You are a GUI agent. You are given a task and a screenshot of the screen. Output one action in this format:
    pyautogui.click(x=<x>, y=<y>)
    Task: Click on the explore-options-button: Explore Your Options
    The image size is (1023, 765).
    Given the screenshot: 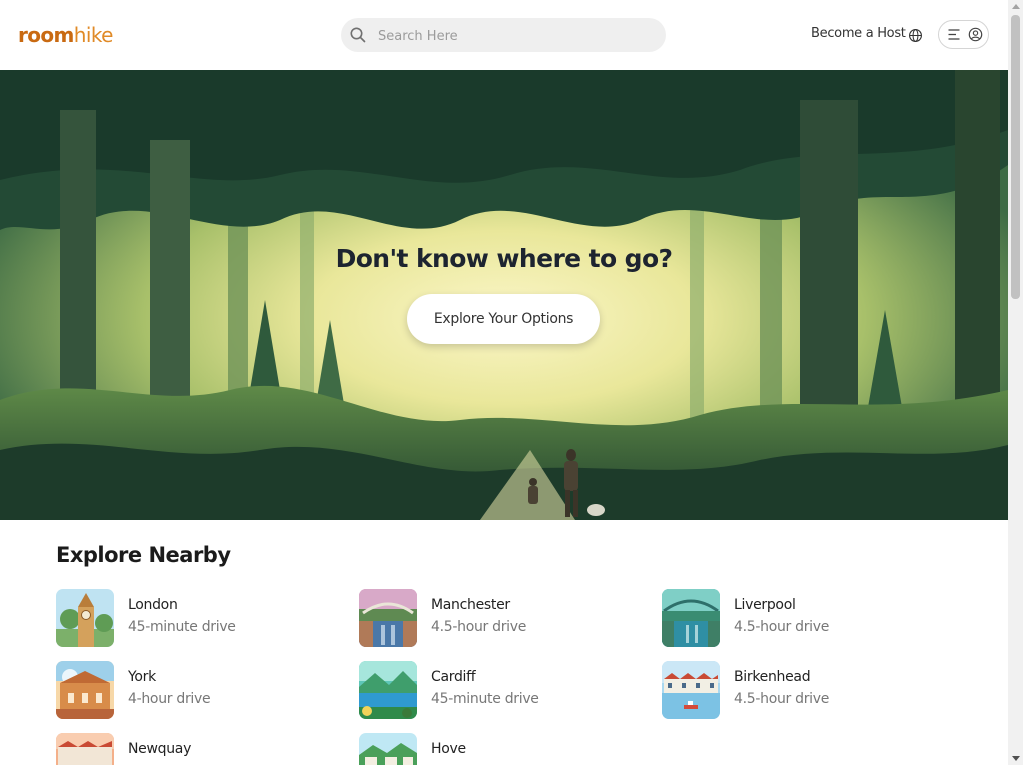 What is the action you would take?
    pyautogui.click(x=503, y=319)
    